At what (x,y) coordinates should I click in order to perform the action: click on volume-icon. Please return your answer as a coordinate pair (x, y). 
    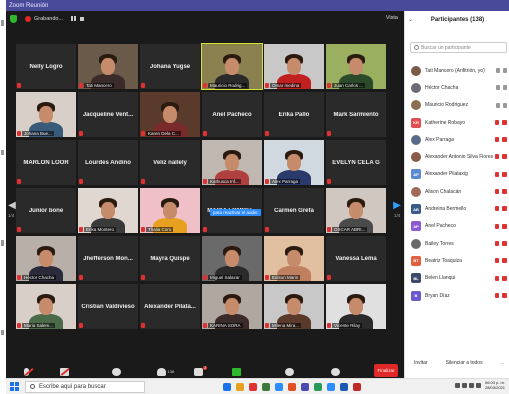
    Looking at the image, I should click on (471, 385).